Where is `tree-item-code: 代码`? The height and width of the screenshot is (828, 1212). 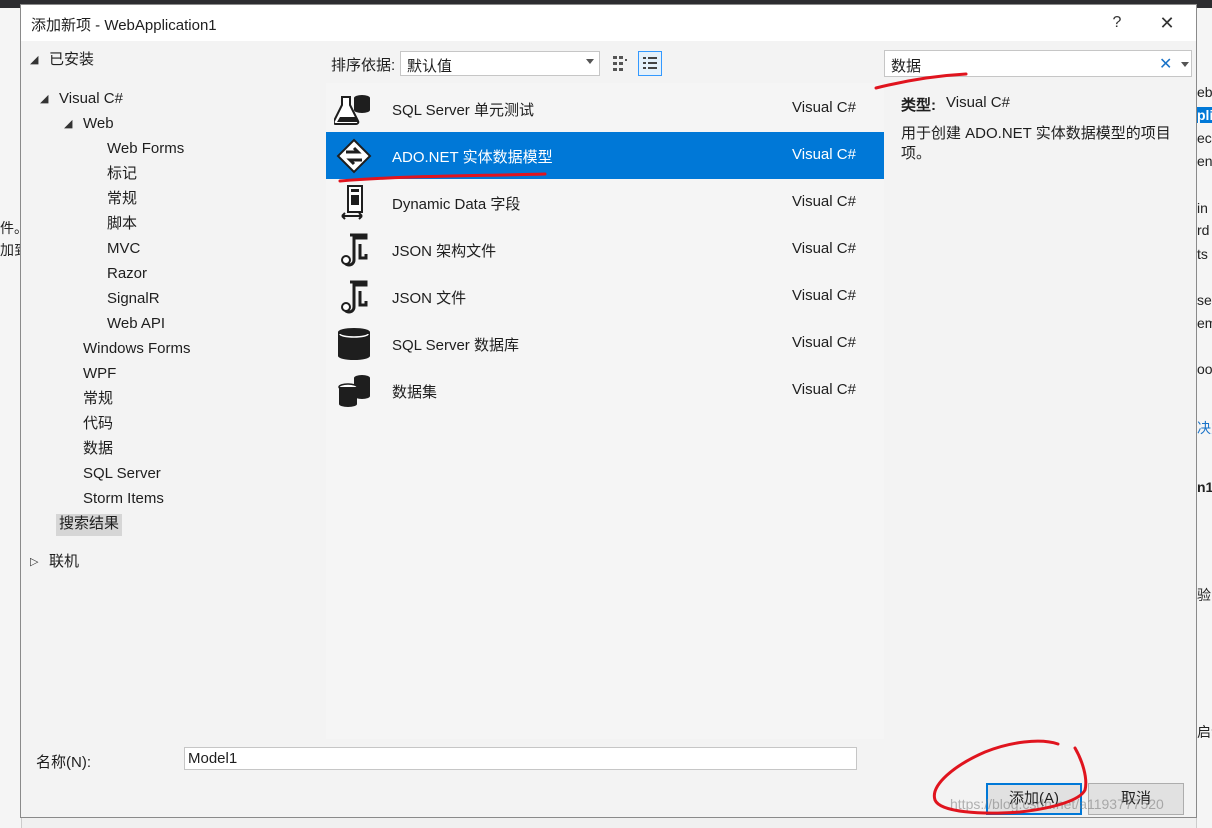 tree-item-code: 代码 is located at coordinates (98, 424).